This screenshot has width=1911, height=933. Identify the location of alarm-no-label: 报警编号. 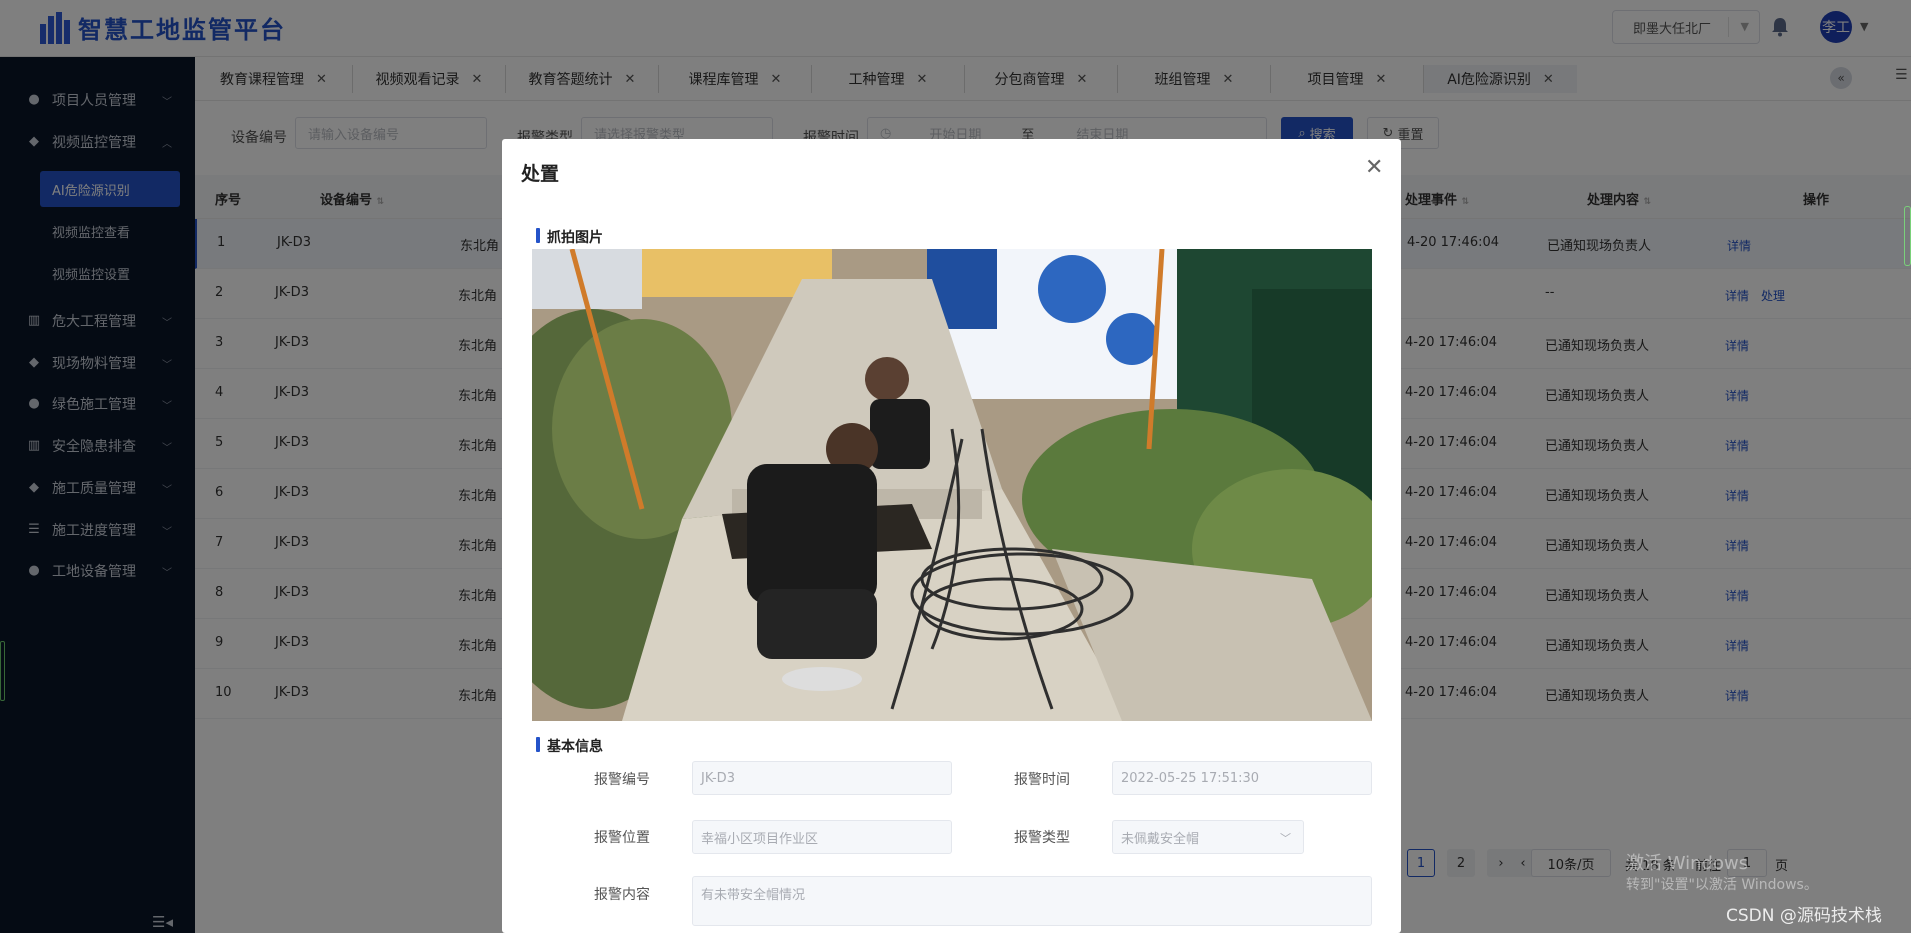
(622, 780).